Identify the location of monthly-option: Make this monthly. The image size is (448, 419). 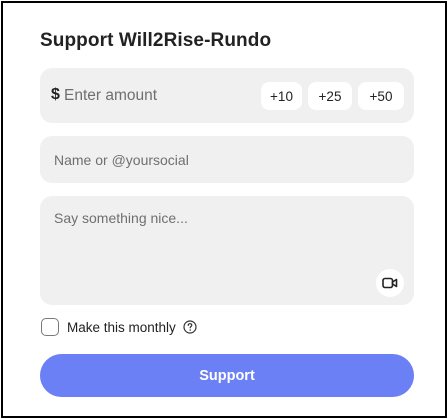
(119, 327).